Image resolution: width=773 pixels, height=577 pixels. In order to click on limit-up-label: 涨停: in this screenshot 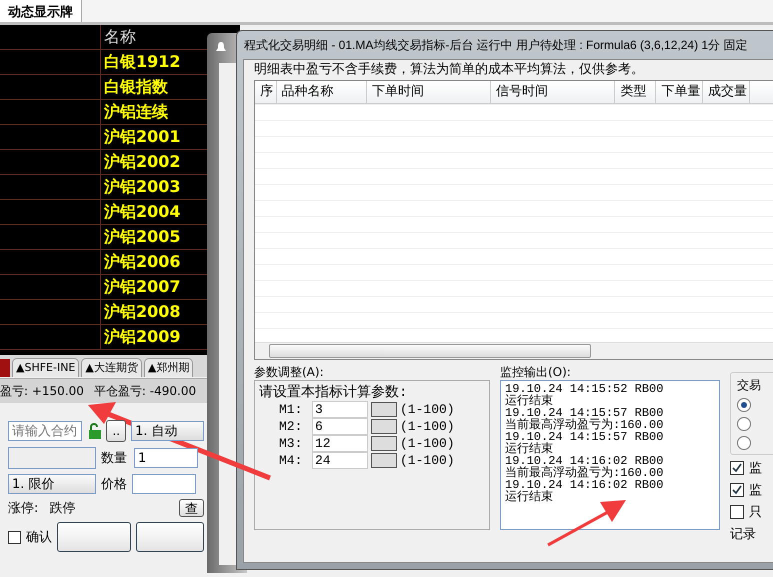, I will do `click(23, 508)`.